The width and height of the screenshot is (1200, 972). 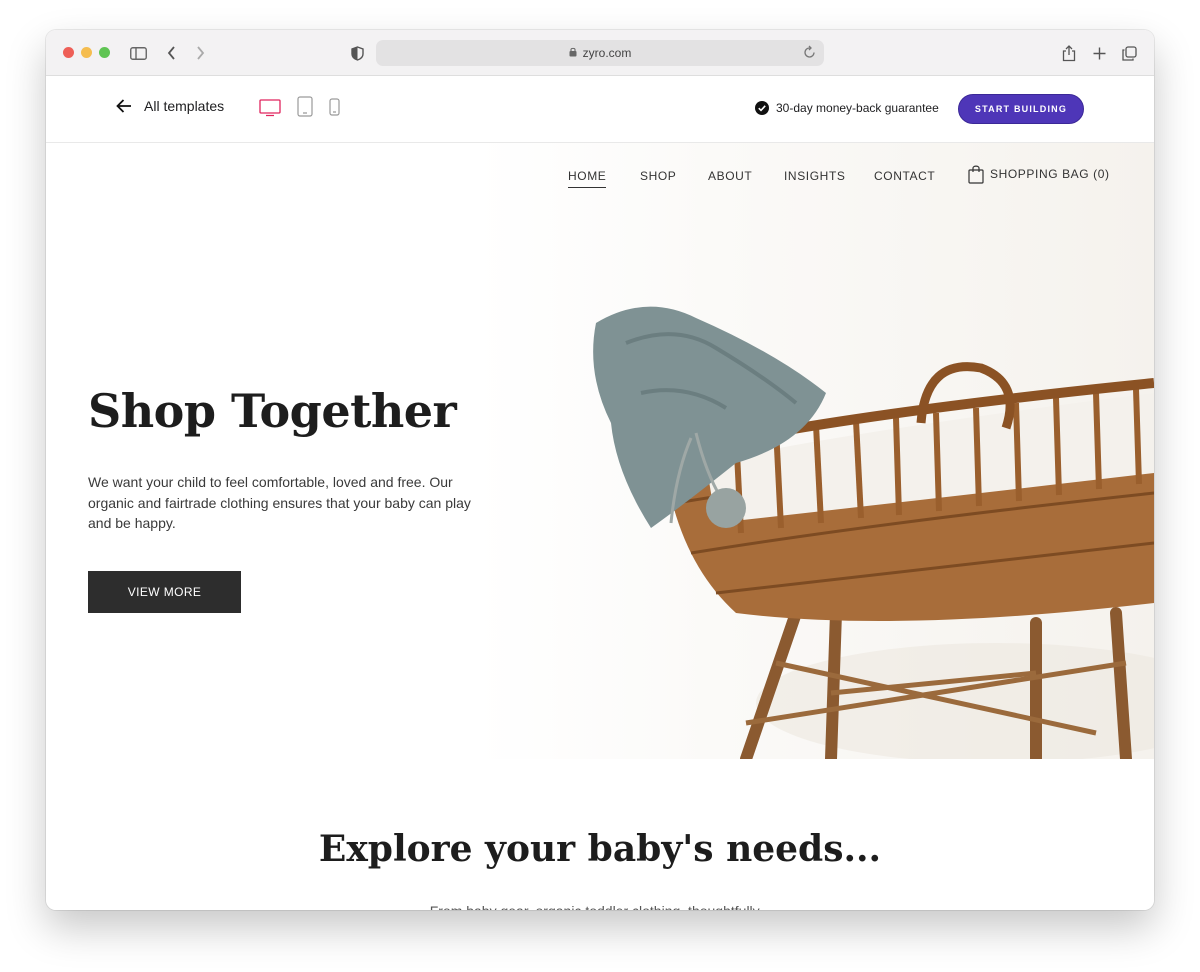 What do you see at coordinates (272, 411) in the screenshot?
I see `hero-title: Shop Together` at bounding box center [272, 411].